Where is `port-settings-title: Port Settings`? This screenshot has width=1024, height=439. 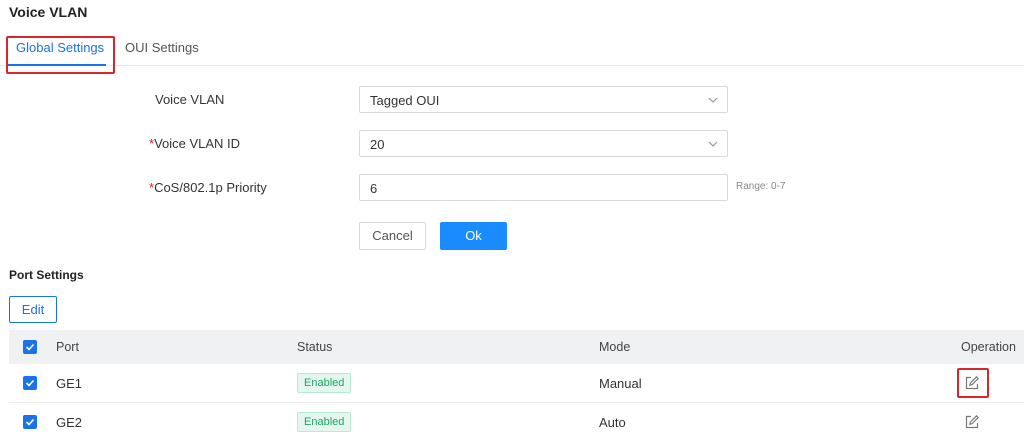 port-settings-title: Port Settings is located at coordinates (46, 275).